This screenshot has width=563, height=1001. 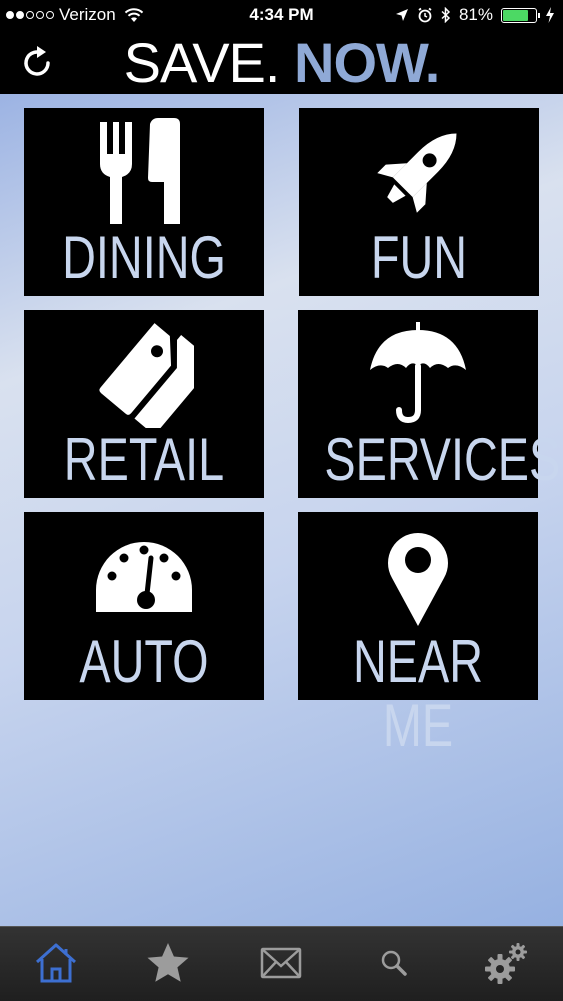 I want to click on tile-services: SERVICES, so click(x=429, y=404).